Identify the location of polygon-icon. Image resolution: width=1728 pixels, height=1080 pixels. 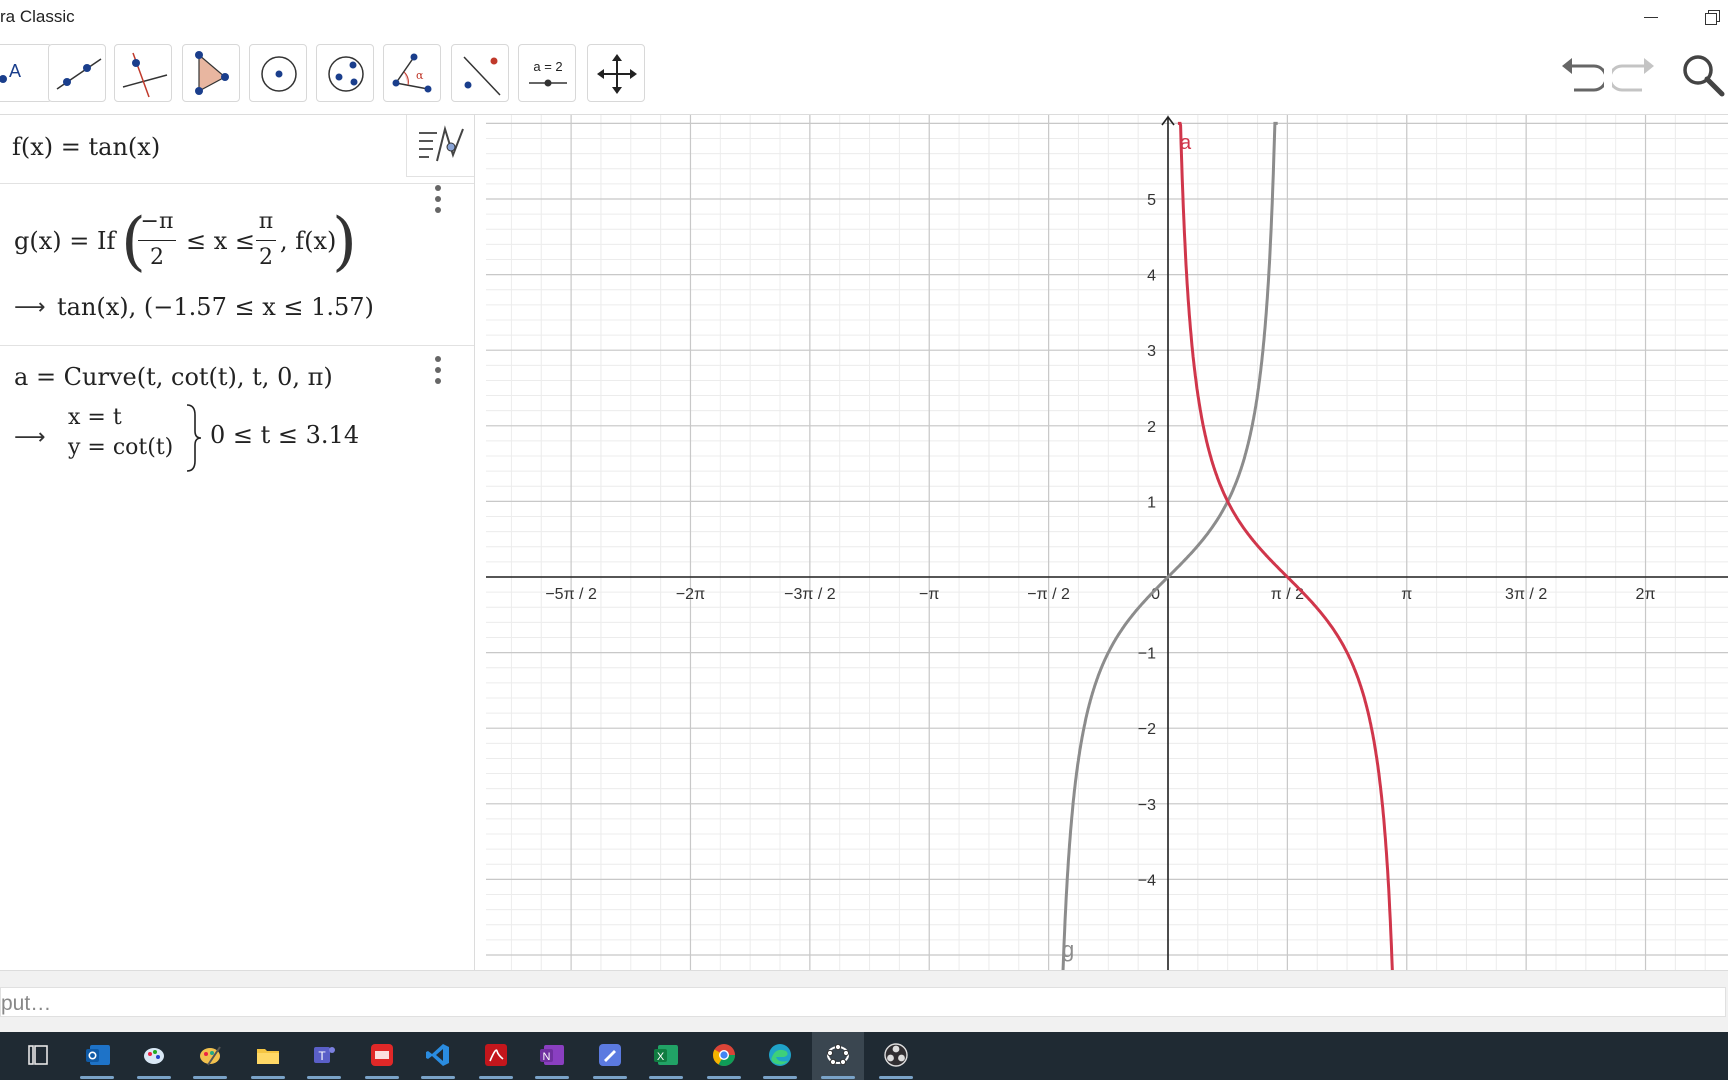
(212, 73).